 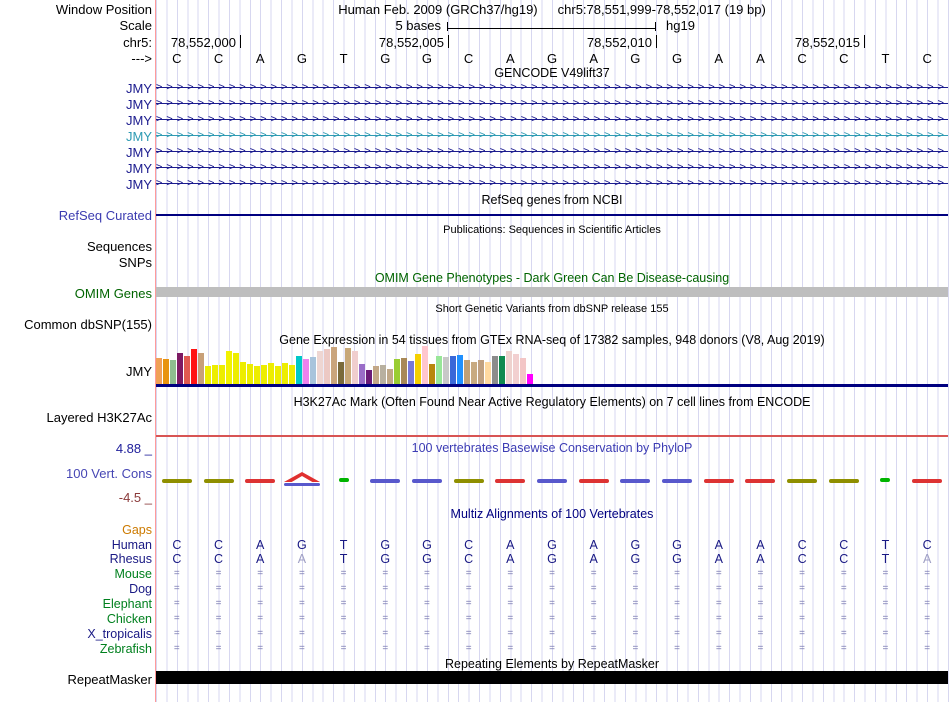 What do you see at coordinates (76, 417) in the screenshot?
I see `h3k27ac-label: Layered H3K27Ac` at bounding box center [76, 417].